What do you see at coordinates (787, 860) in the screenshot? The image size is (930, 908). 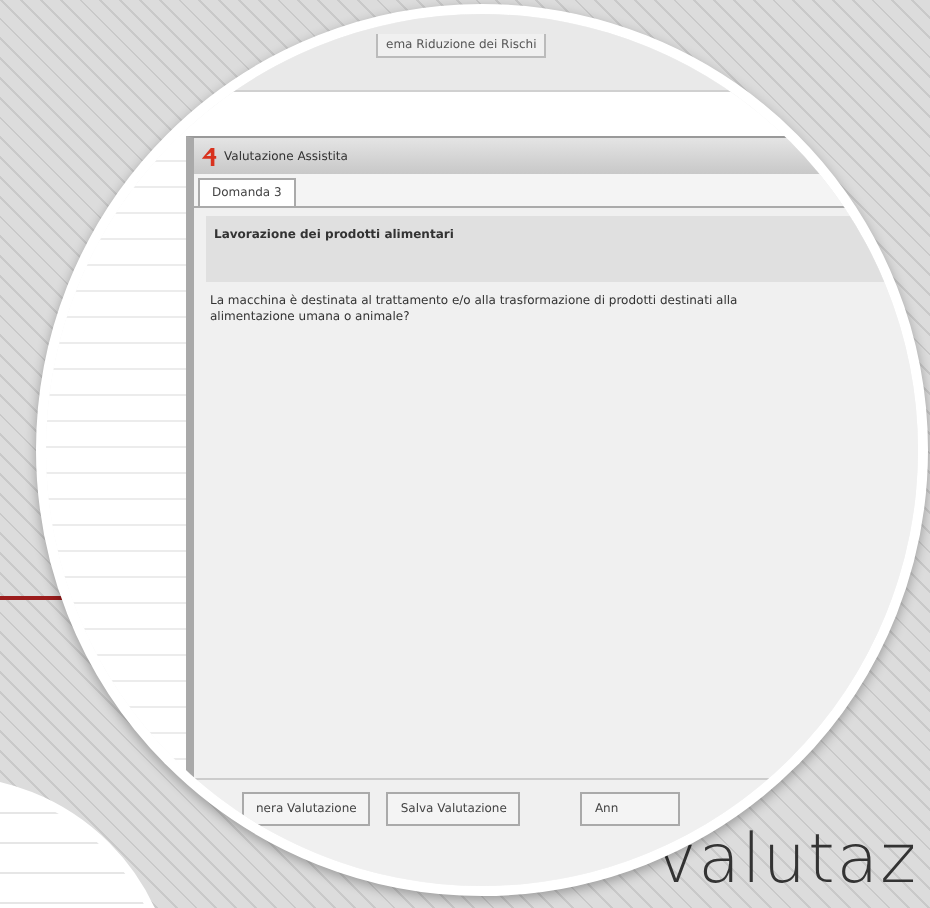 I see `slide-title: valutaz` at bounding box center [787, 860].